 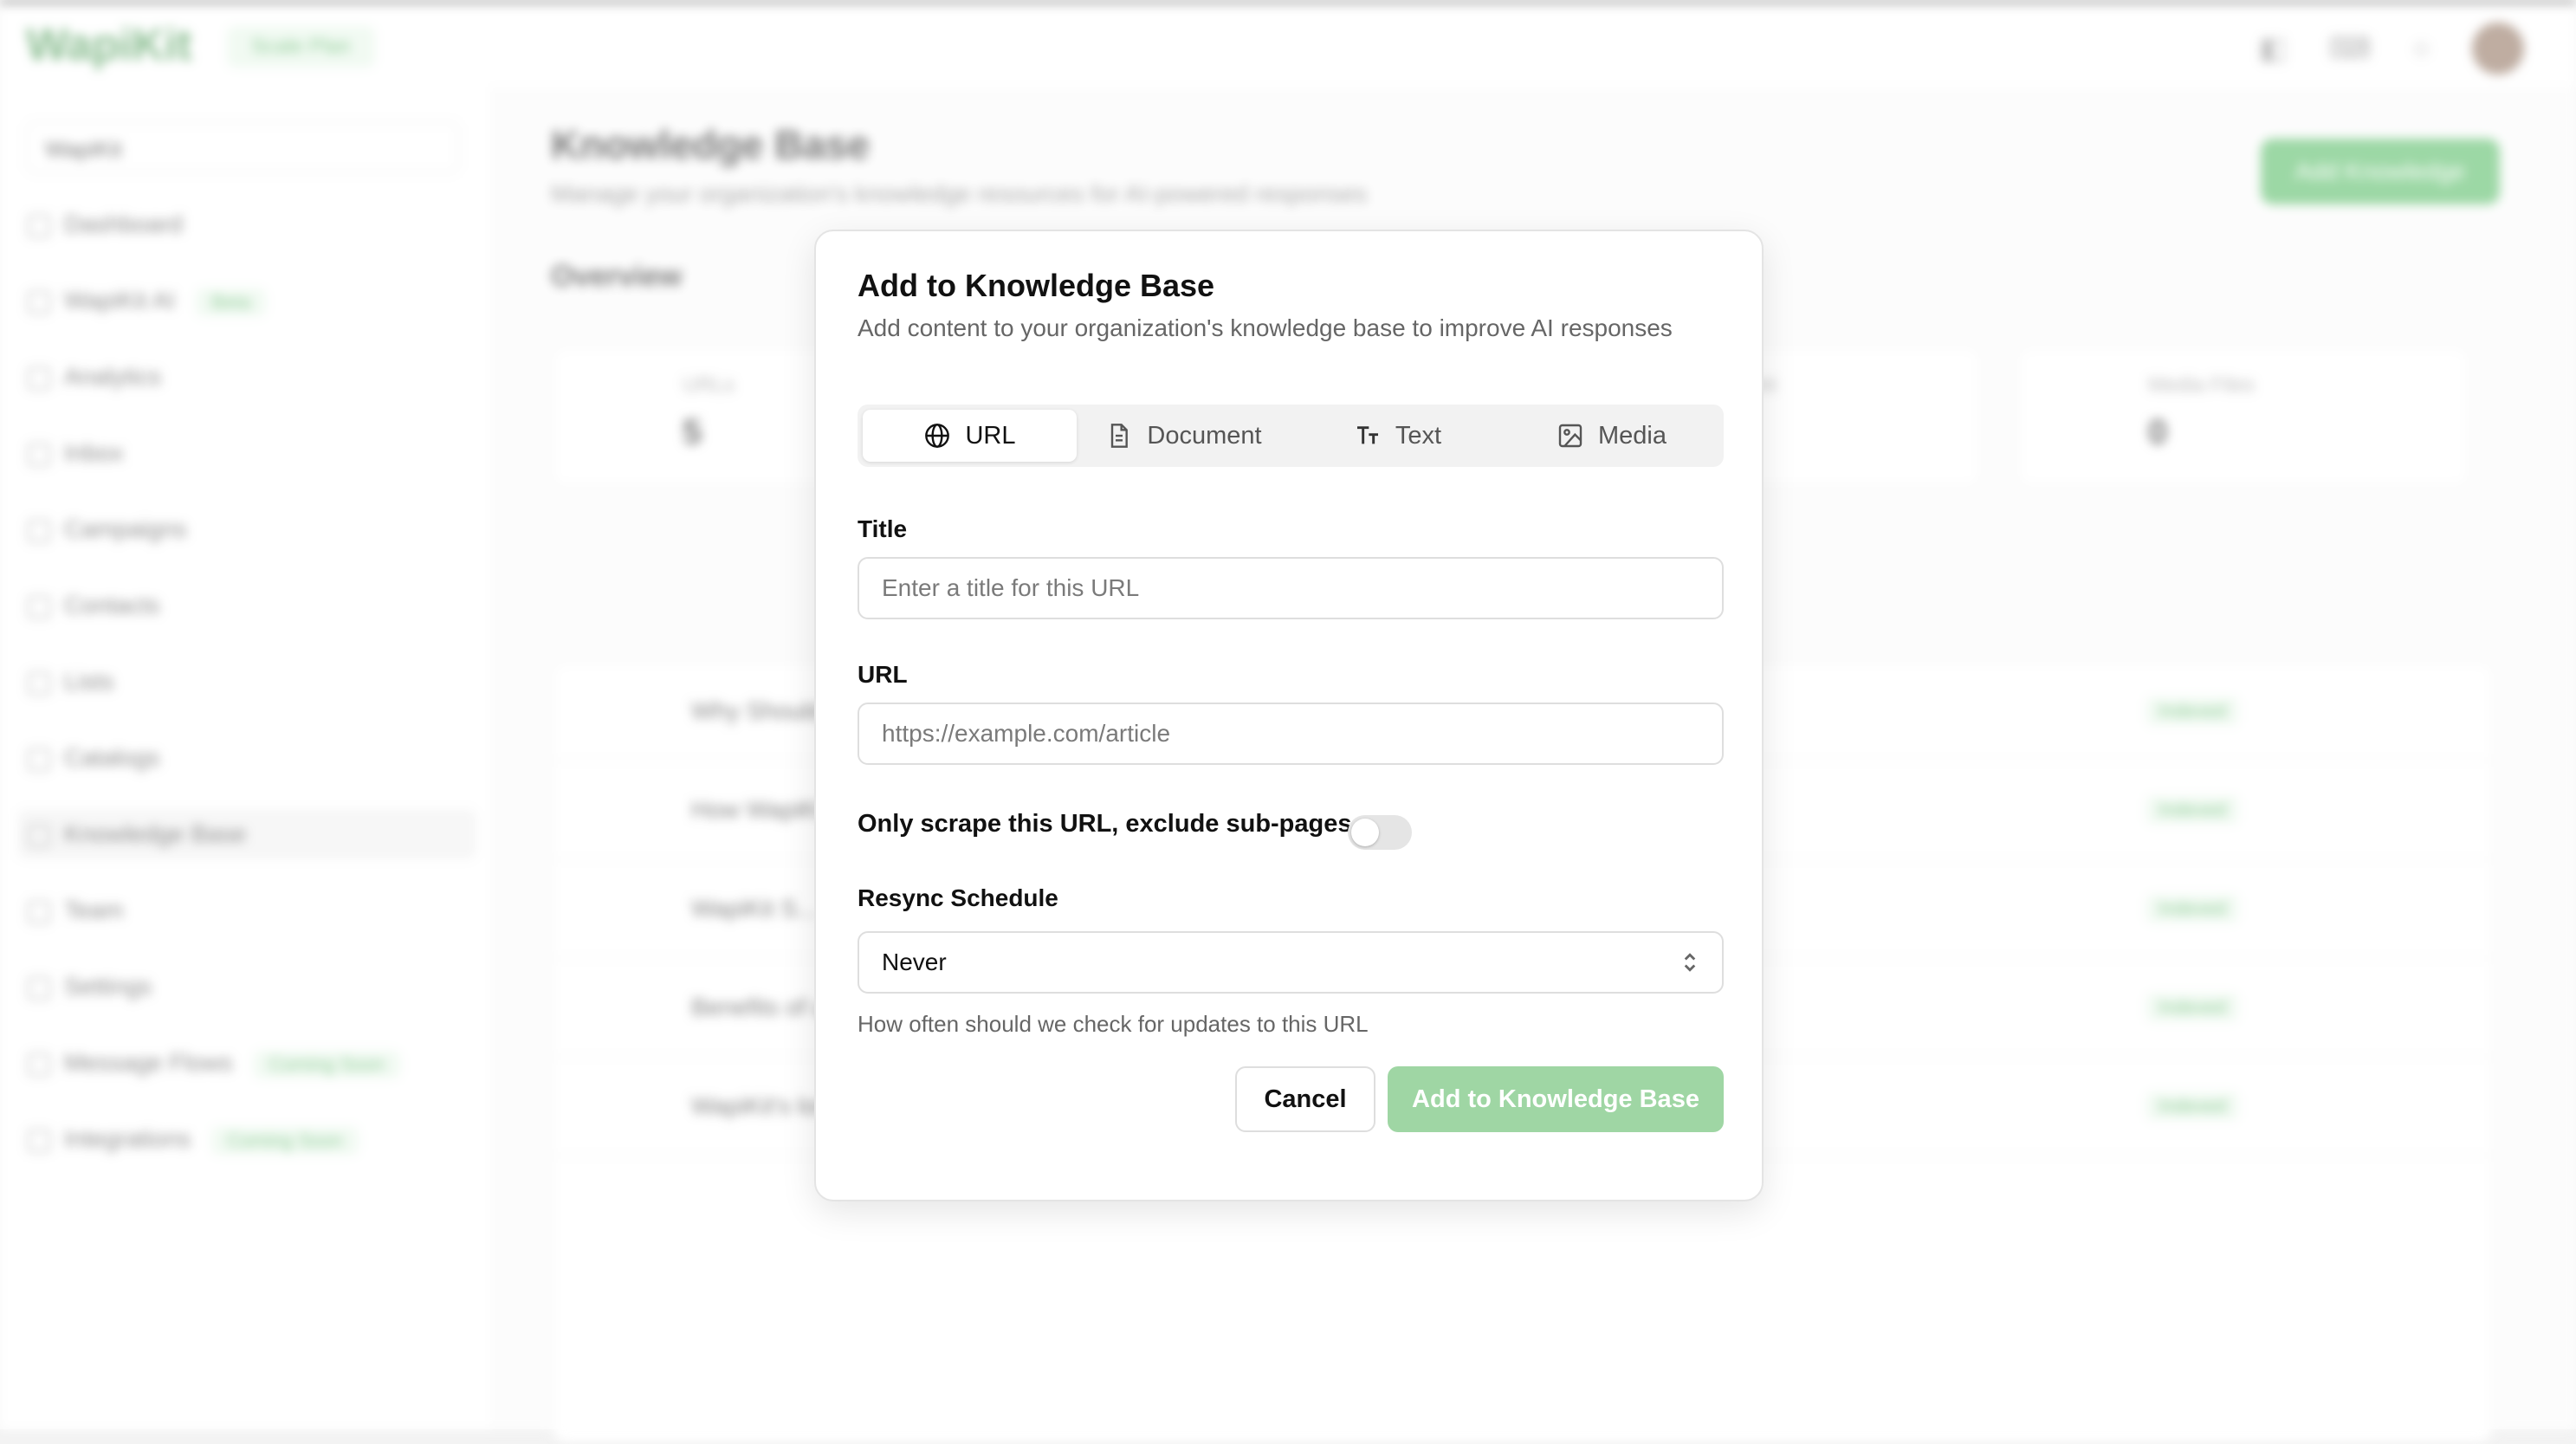 I want to click on scrape-only-url-toggle, so click(x=1380, y=832).